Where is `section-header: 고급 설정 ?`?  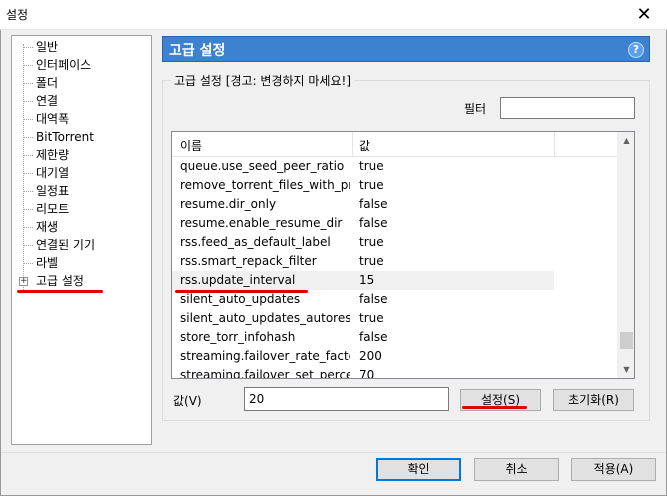 section-header: 고급 설정 ? is located at coordinates (406, 49).